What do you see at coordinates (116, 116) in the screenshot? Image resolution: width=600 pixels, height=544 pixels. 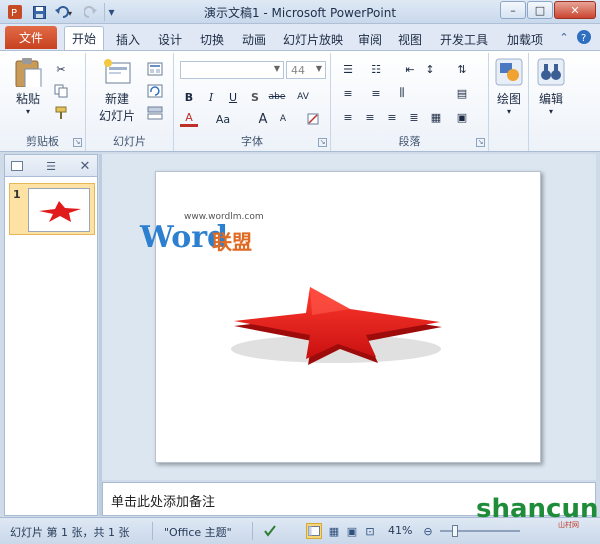 I see `new-slide-label-line2: 幻灯片` at bounding box center [116, 116].